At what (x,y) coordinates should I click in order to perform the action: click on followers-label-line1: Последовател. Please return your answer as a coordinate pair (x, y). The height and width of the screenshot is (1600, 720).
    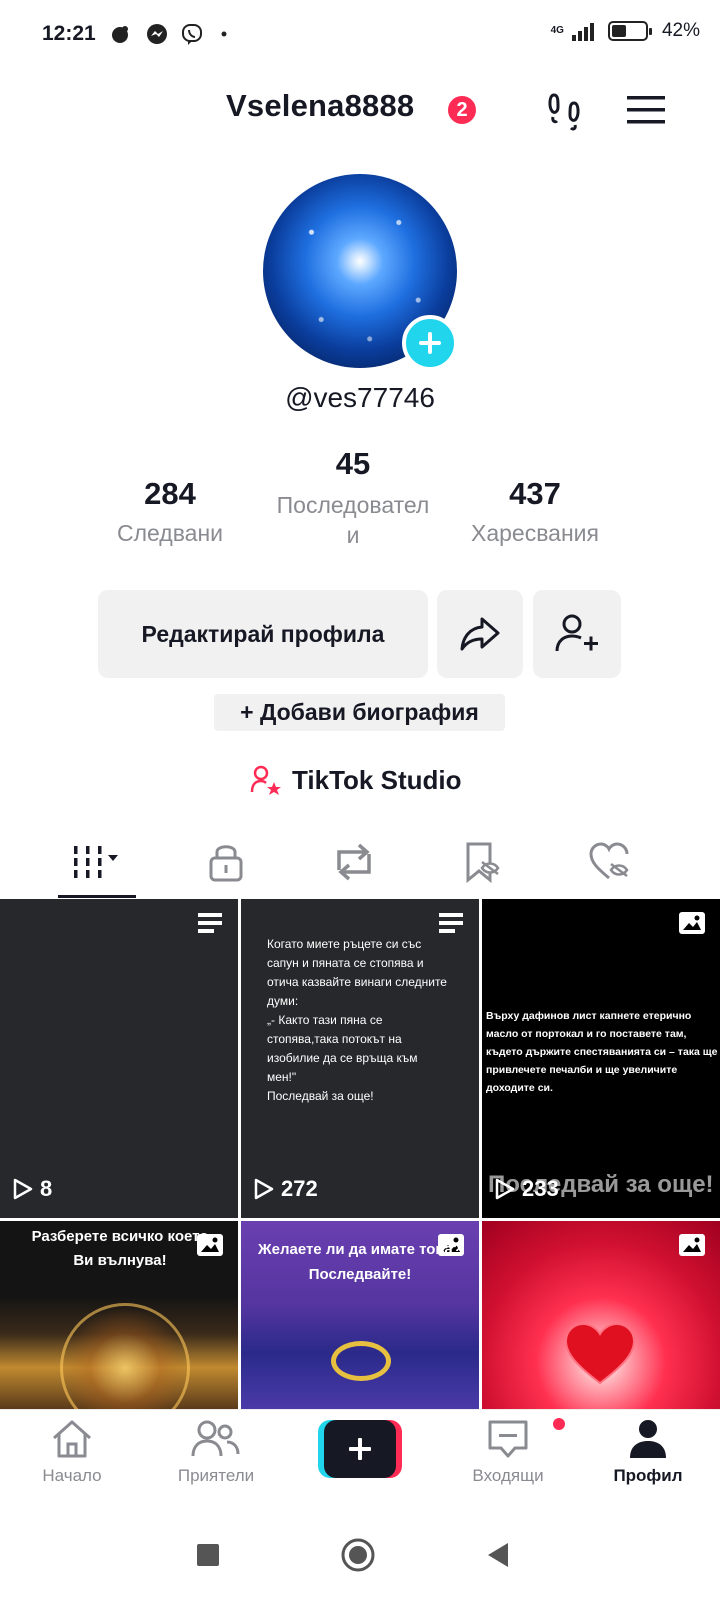
    Looking at the image, I should click on (353, 505).